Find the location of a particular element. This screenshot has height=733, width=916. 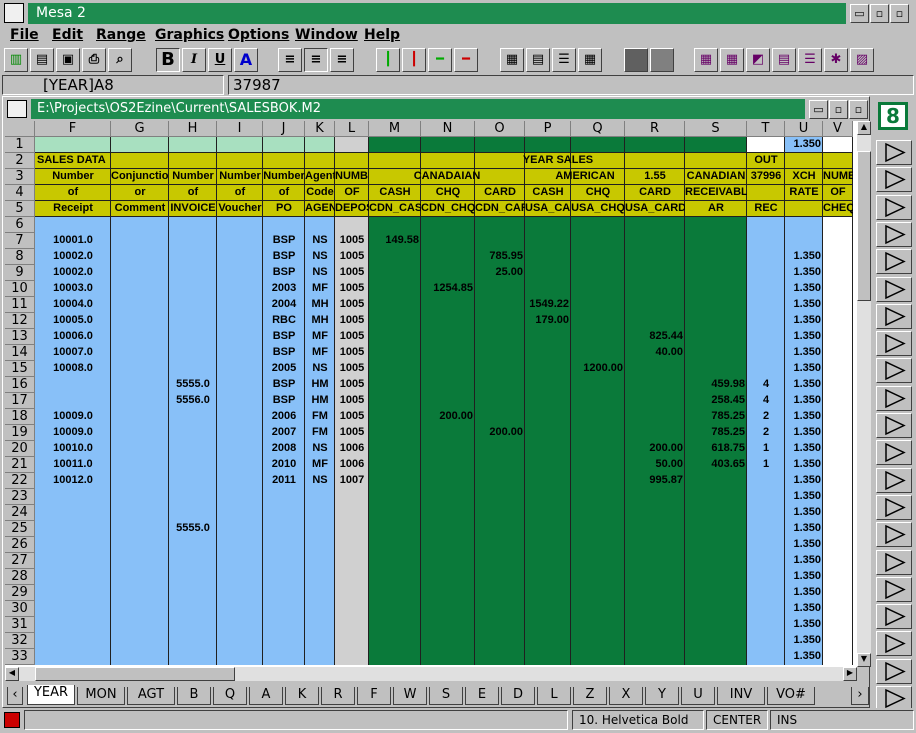

header-r5-k: AGENT is located at coordinates (320, 209).